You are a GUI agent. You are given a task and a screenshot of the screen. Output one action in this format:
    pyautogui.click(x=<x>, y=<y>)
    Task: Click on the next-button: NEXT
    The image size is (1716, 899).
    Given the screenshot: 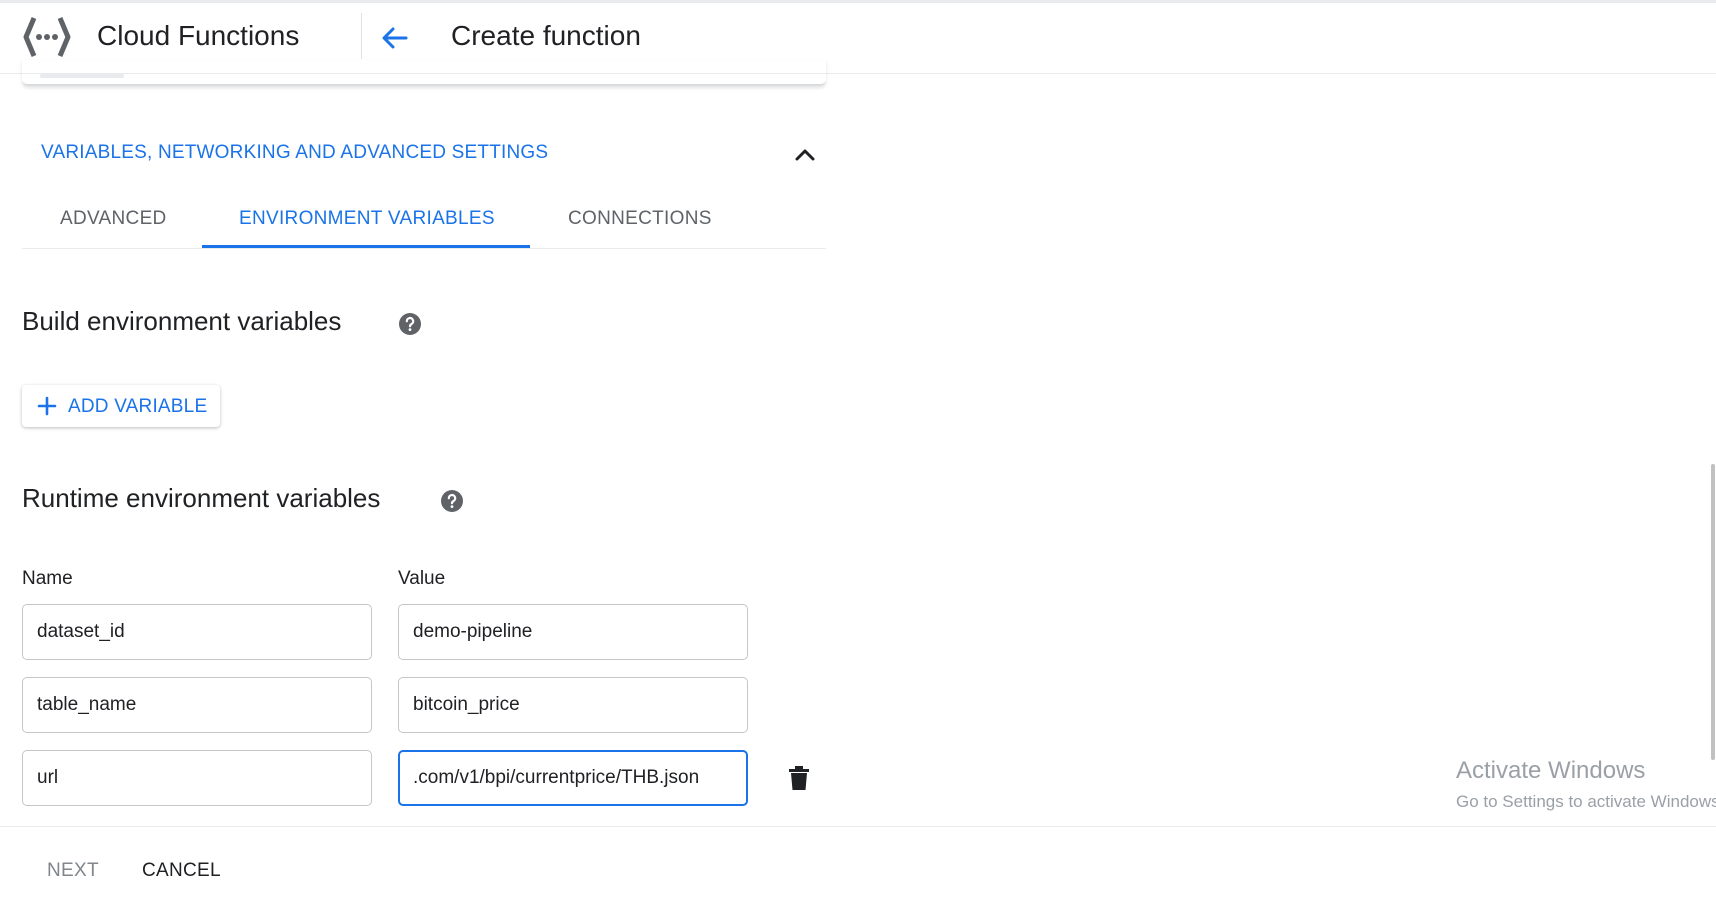 What is the action you would take?
    pyautogui.click(x=73, y=871)
    